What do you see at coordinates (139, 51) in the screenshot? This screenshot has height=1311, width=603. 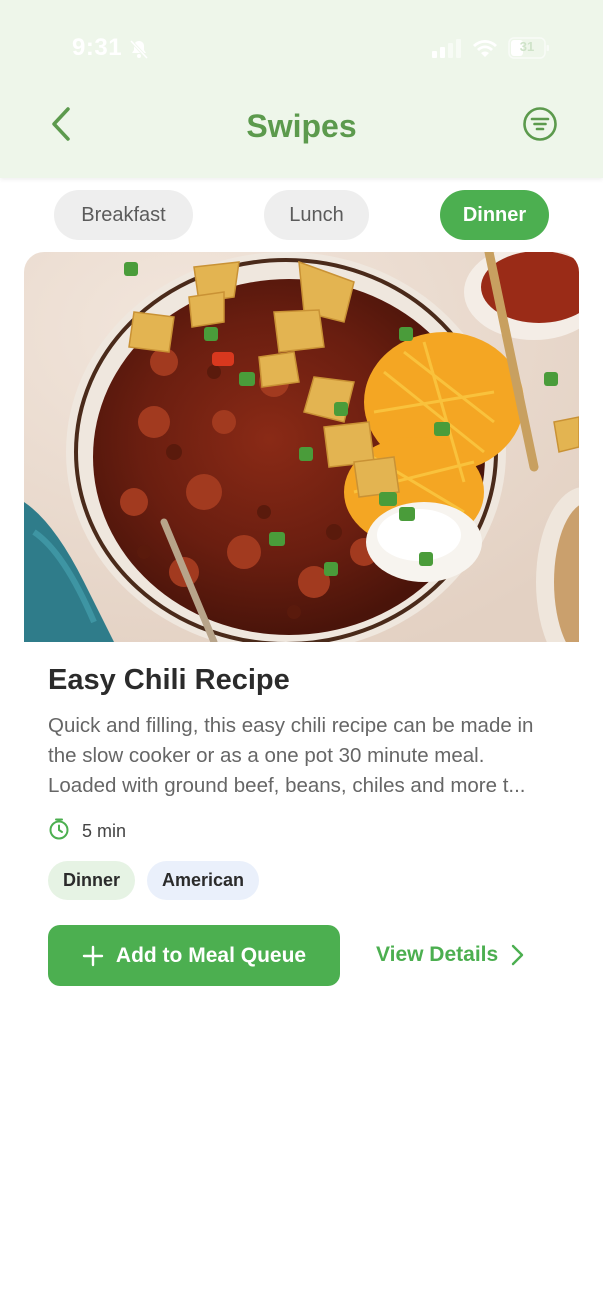 I see `bell-slash-icon` at bounding box center [139, 51].